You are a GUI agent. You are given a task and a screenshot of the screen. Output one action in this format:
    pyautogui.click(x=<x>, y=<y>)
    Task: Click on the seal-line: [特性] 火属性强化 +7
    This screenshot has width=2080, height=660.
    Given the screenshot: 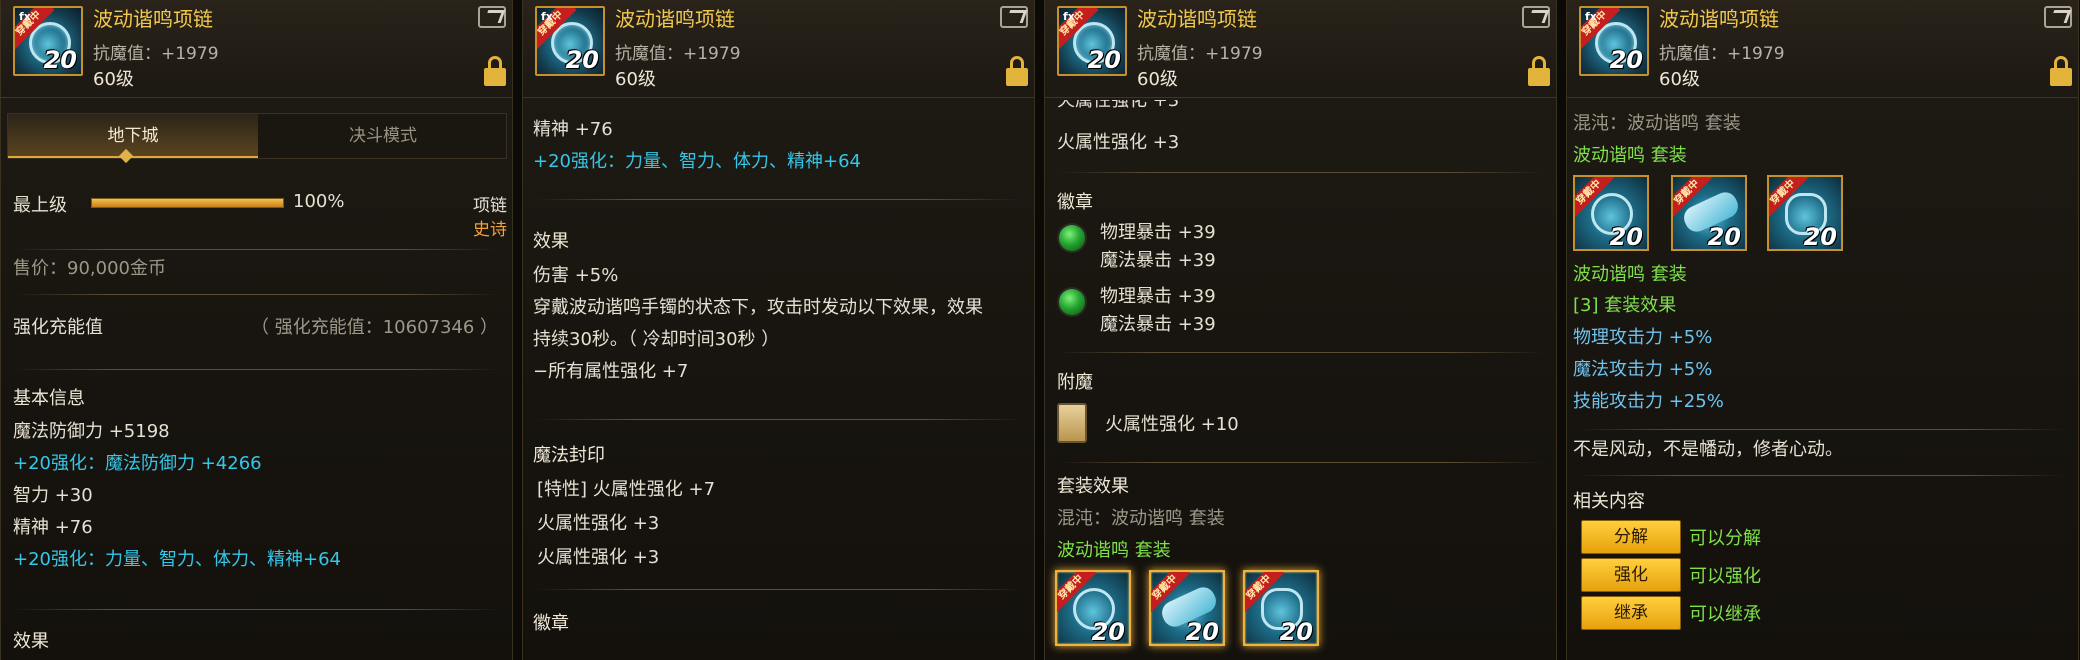 What is the action you would take?
    pyautogui.click(x=626, y=489)
    